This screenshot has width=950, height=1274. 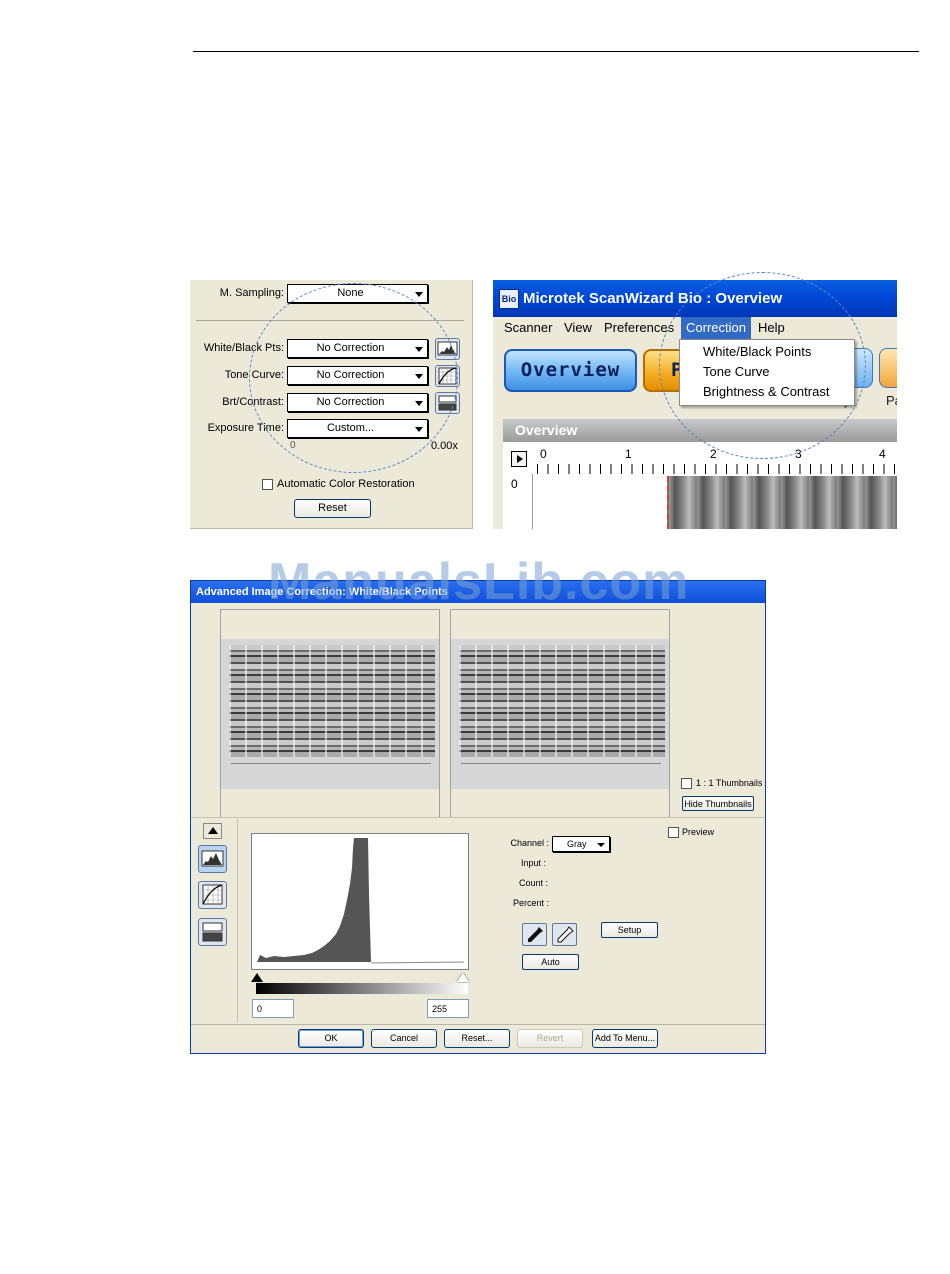 I want to click on thumbnail-after, so click(x=560, y=713).